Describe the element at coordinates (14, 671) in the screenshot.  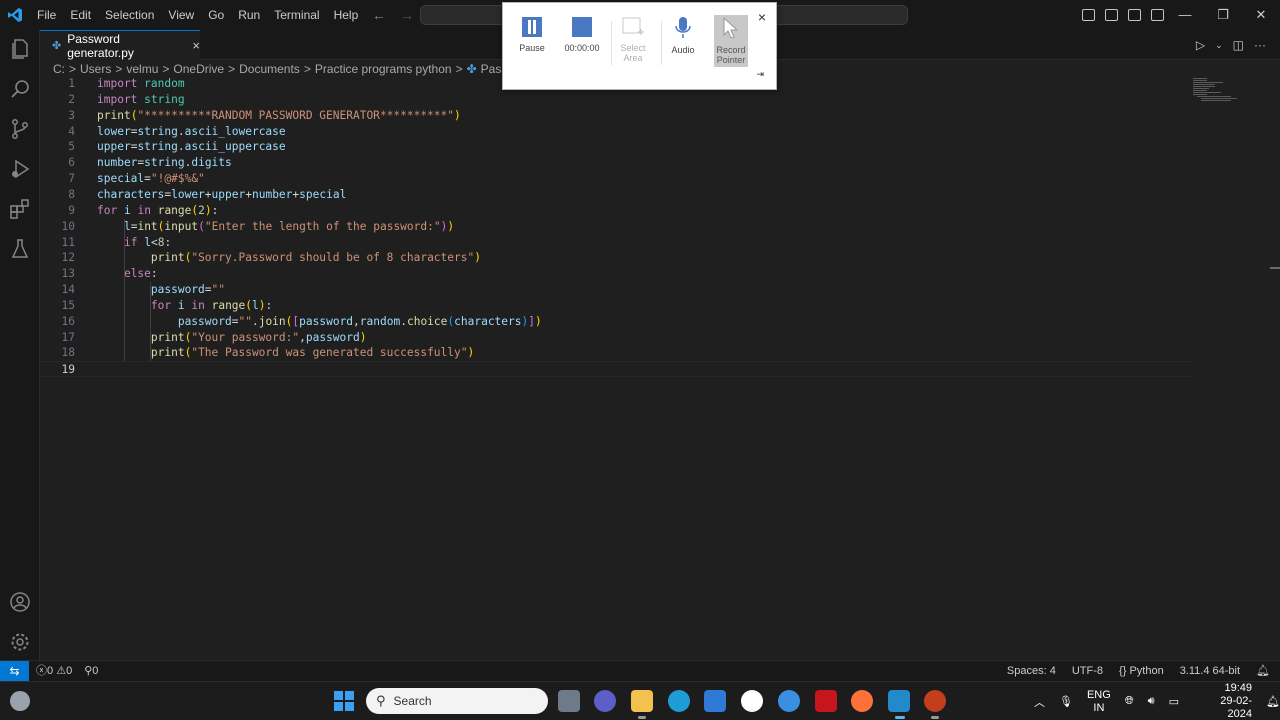
I see `remote-indicator-icon: ⇆` at that location.